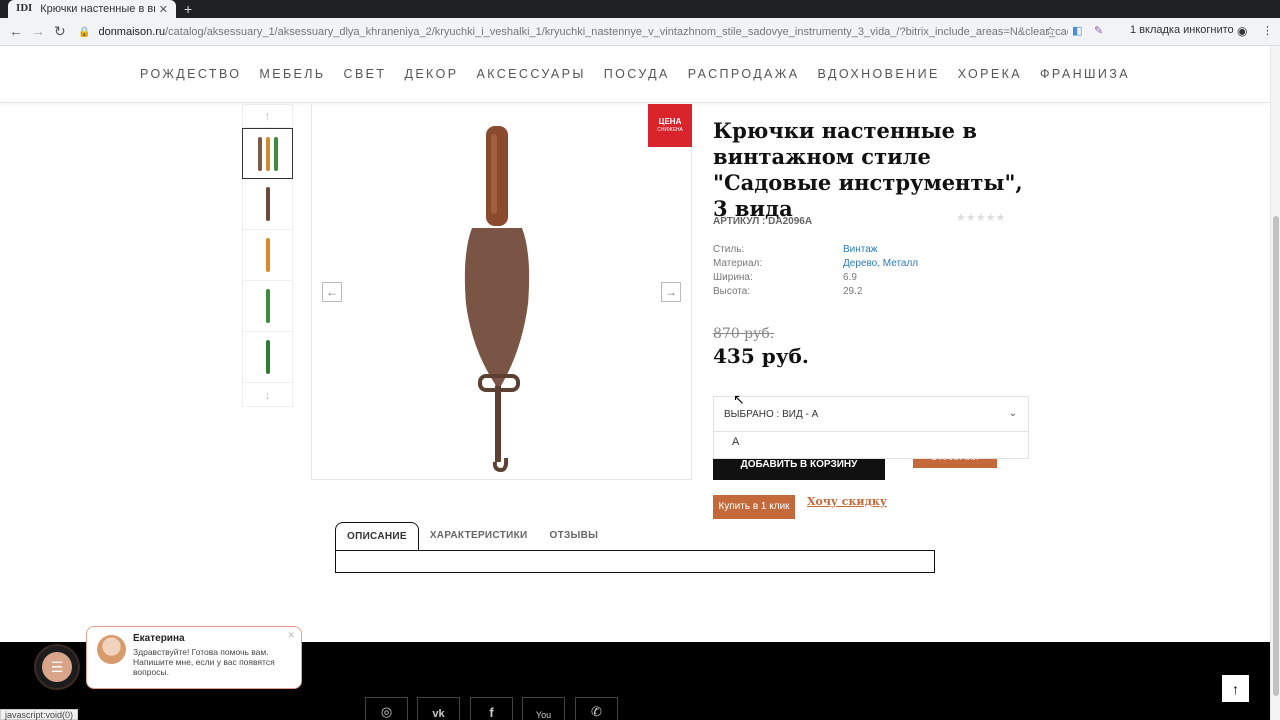 The height and width of the screenshot is (720, 1280). What do you see at coordinates (990, 74) in the screenshot?
I see `menu-item-8: ХОРЕКА` at bounding box center [990, 74].